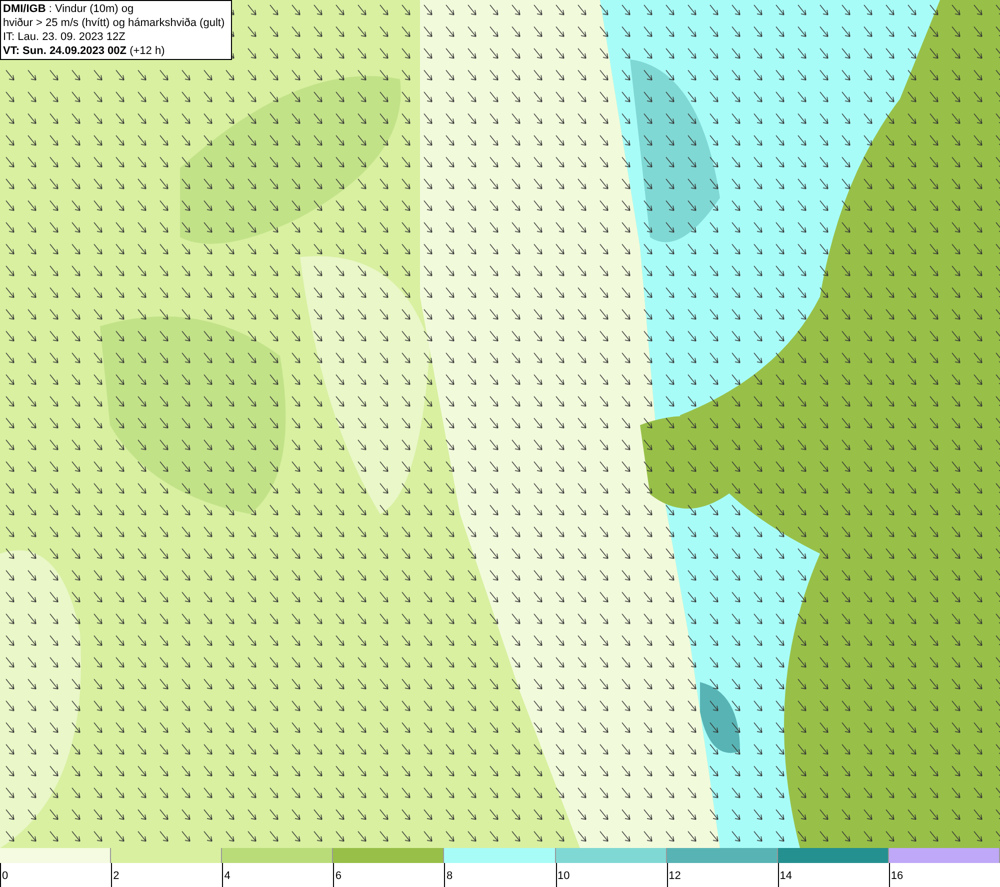  I want to click on legend-label: 8, so click(449, 876).